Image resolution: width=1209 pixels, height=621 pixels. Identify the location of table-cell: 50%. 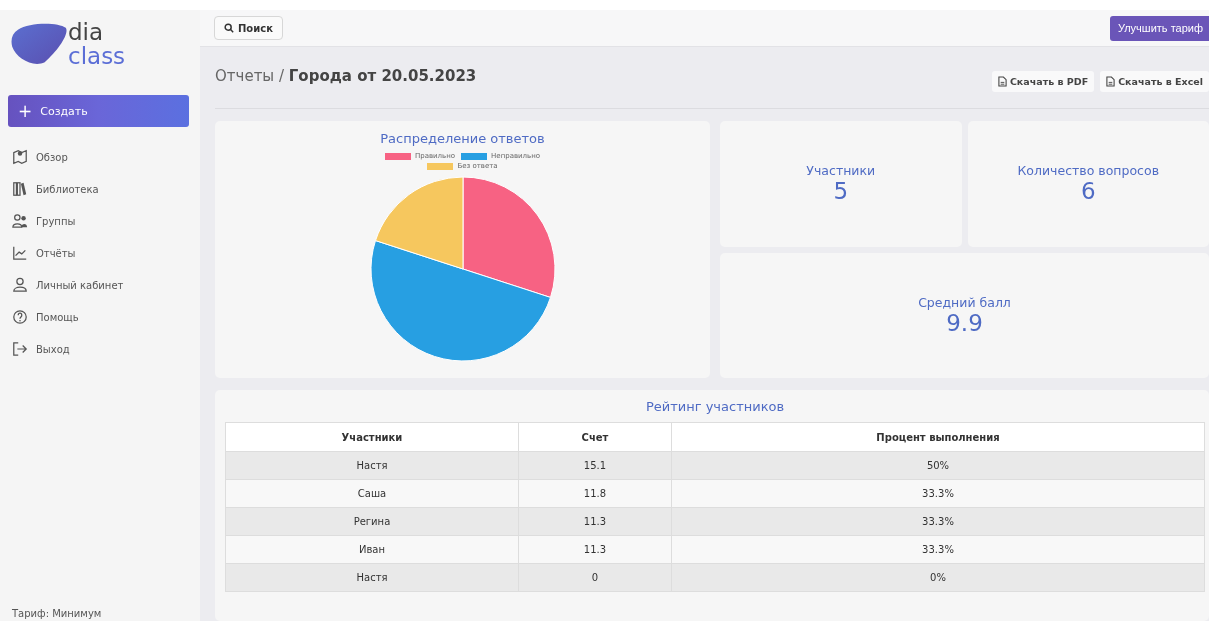
(938, 465).